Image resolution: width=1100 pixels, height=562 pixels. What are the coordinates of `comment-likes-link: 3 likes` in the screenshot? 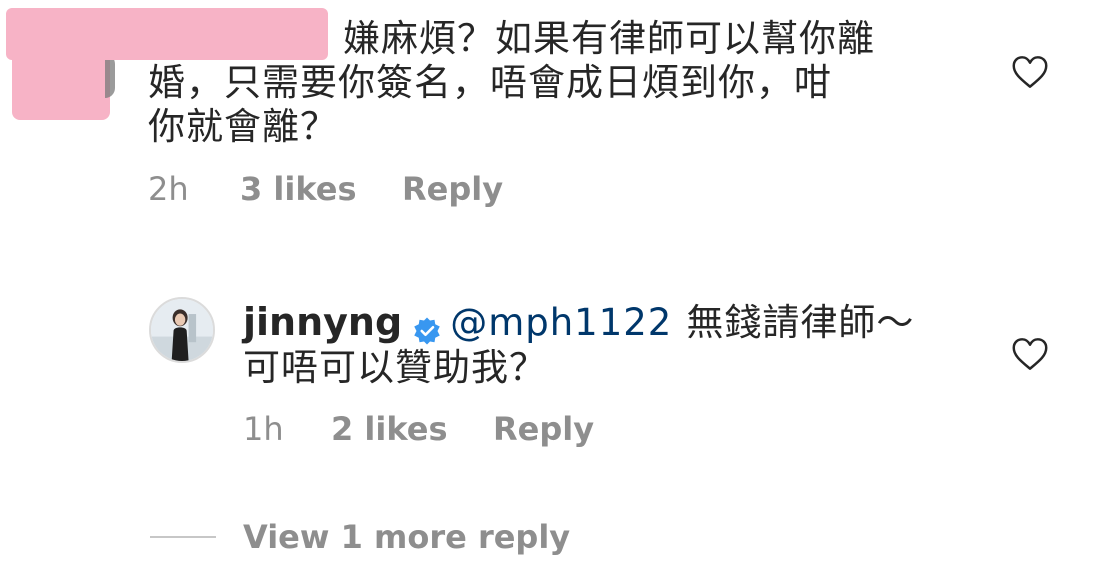 It's located at (298, 189).